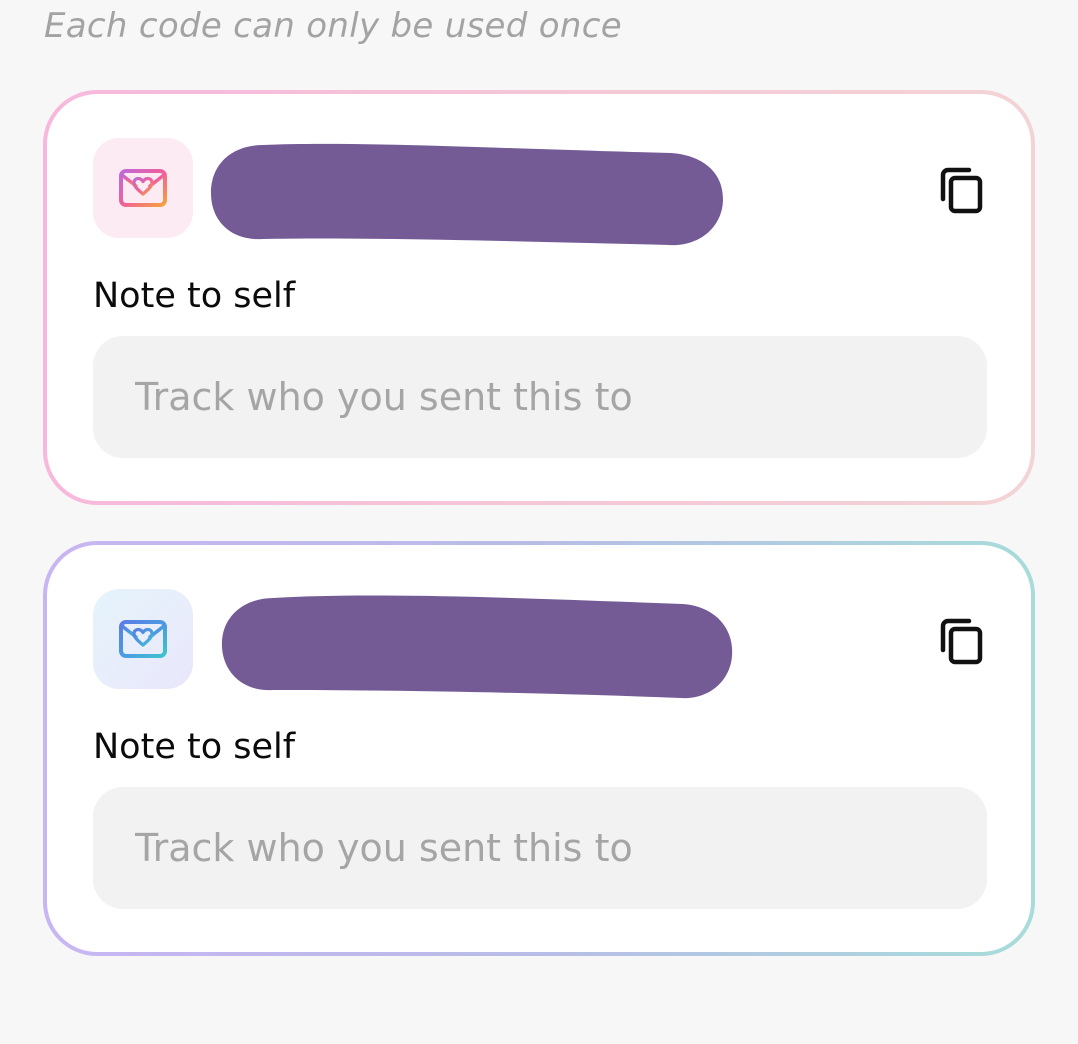 The width and height of the screenshot is (1078, 1044). I want to click on single-use-hint: Each code can only be used once, so click(333, 26).